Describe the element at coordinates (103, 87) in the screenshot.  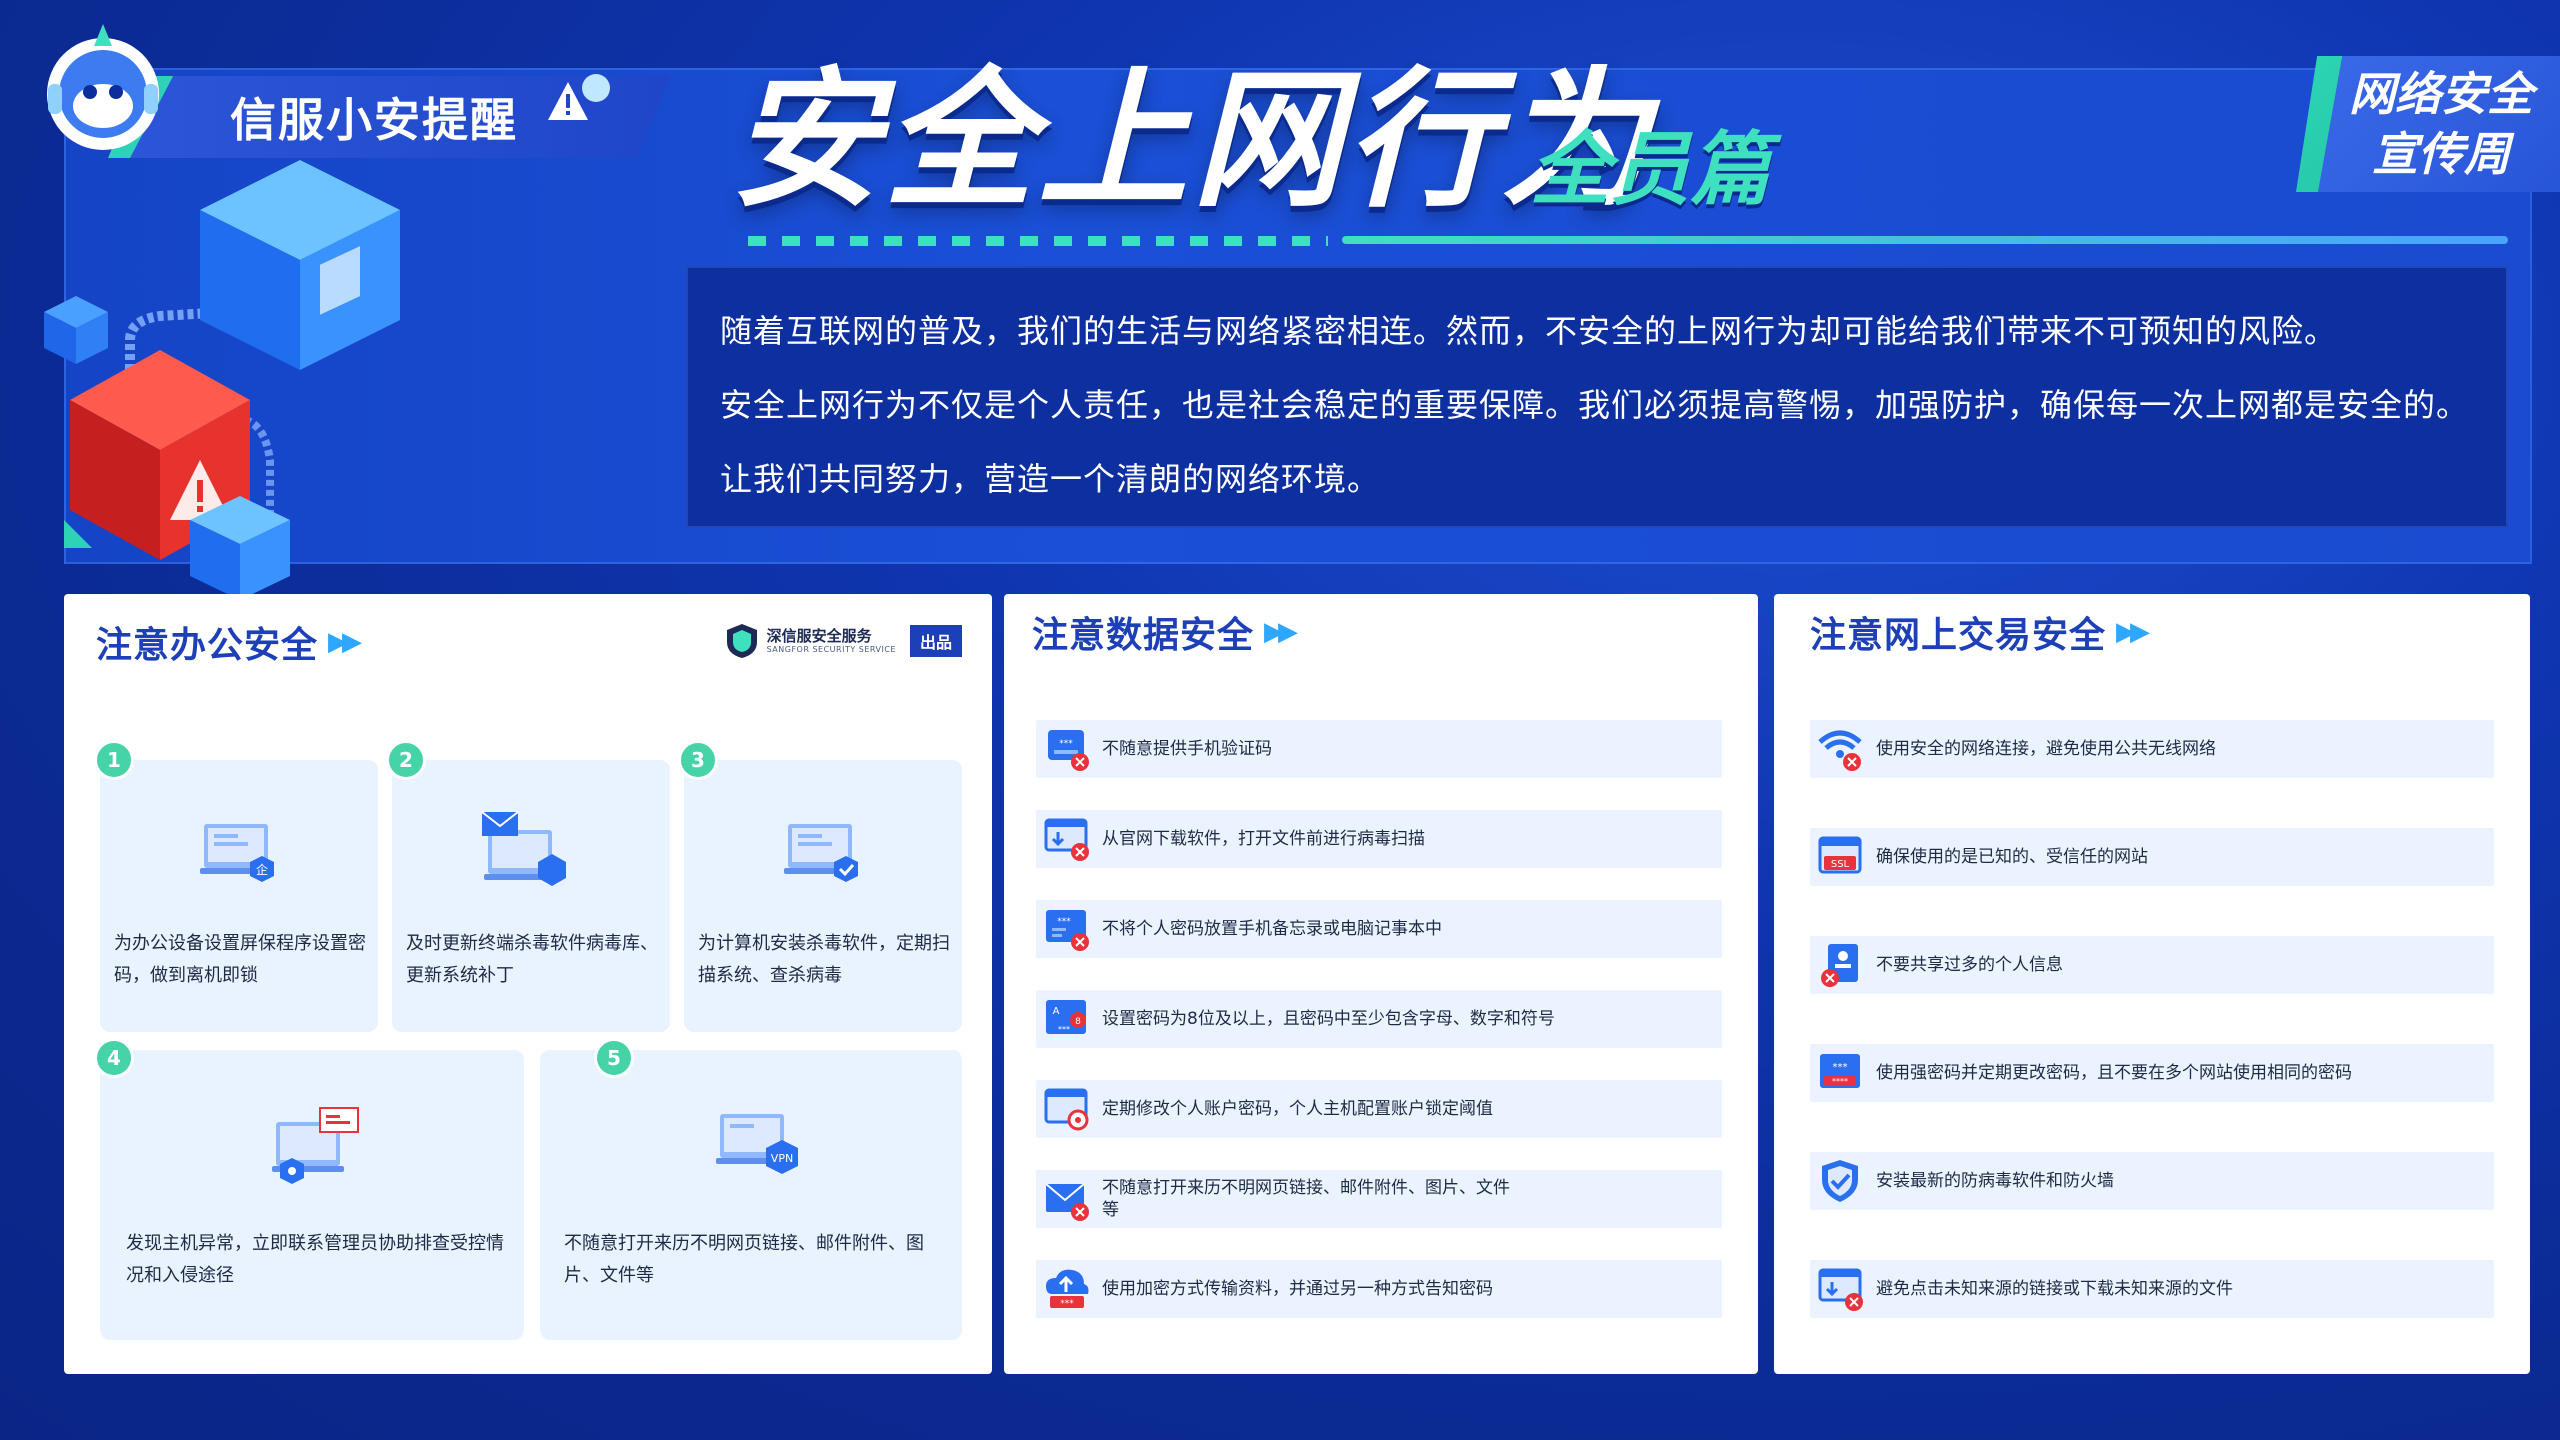
I see `mascot-icon` at that location.